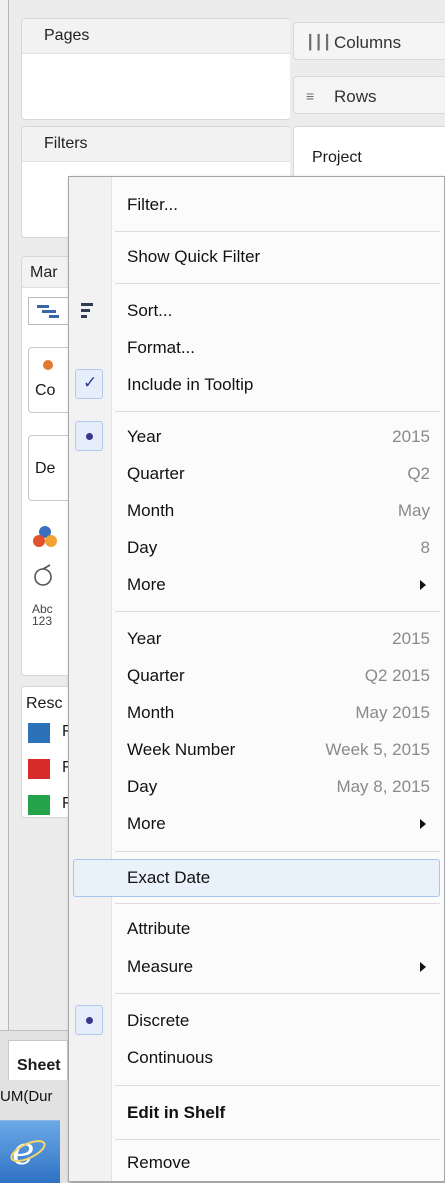  I want to click on checkmark-icon: ✓, so click(90, 382).